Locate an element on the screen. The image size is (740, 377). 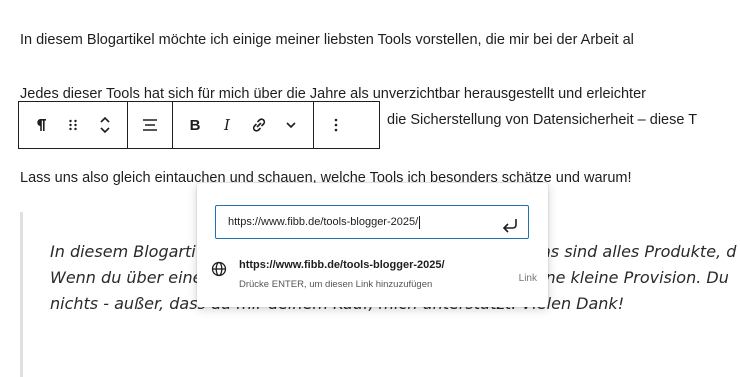
align-icon is located at coordinates (150, 125).